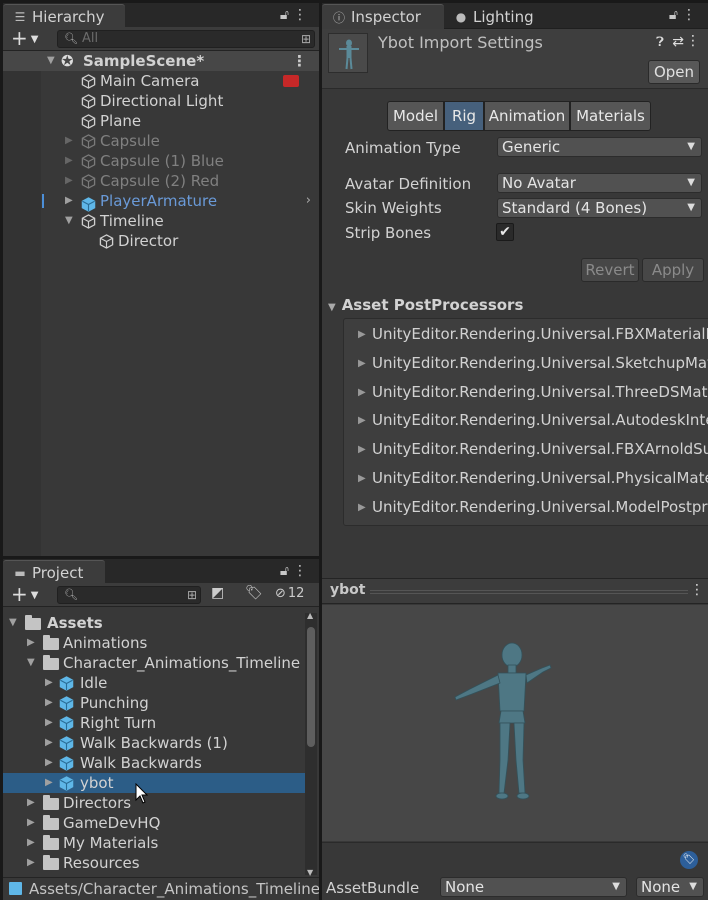 The height and width of the screenshot is (900, 708). Describe the element at coordinates (673, 270) in the screenshot. I see `apply-button: Apply` at that location.